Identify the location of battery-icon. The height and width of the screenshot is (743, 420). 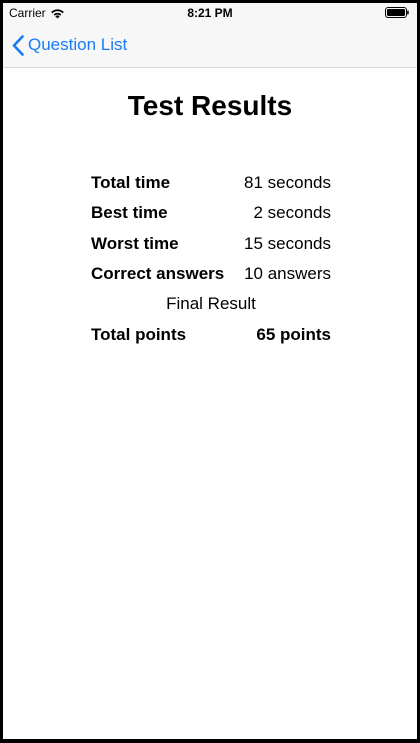
(397, 12).